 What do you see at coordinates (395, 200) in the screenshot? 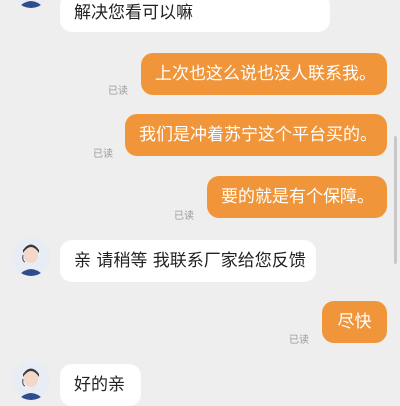
I see `chat-scrollbar` at bounding box center [395, 200].